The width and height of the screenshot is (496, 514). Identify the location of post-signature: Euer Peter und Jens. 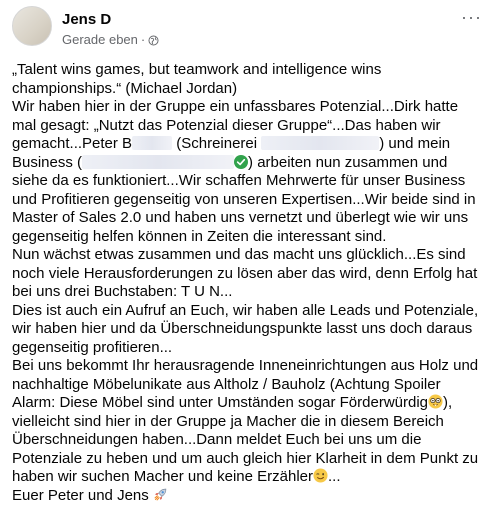
(247, 496).